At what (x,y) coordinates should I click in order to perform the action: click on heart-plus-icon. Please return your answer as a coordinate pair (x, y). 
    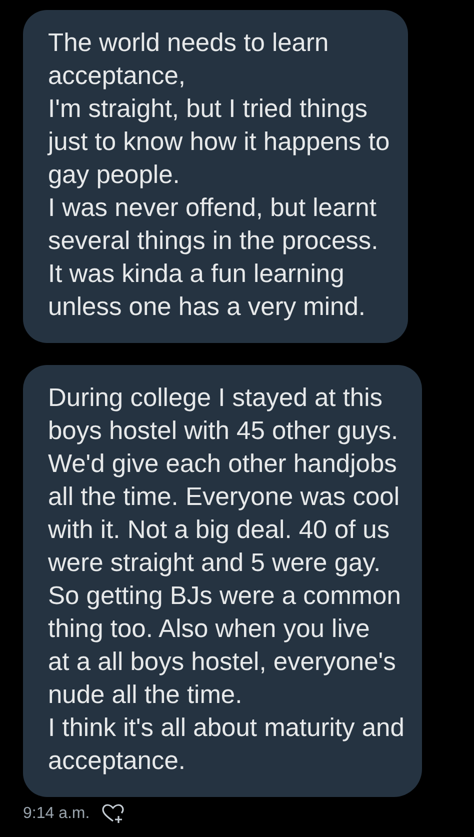
    Looking at the image, I should click on (113, 814).